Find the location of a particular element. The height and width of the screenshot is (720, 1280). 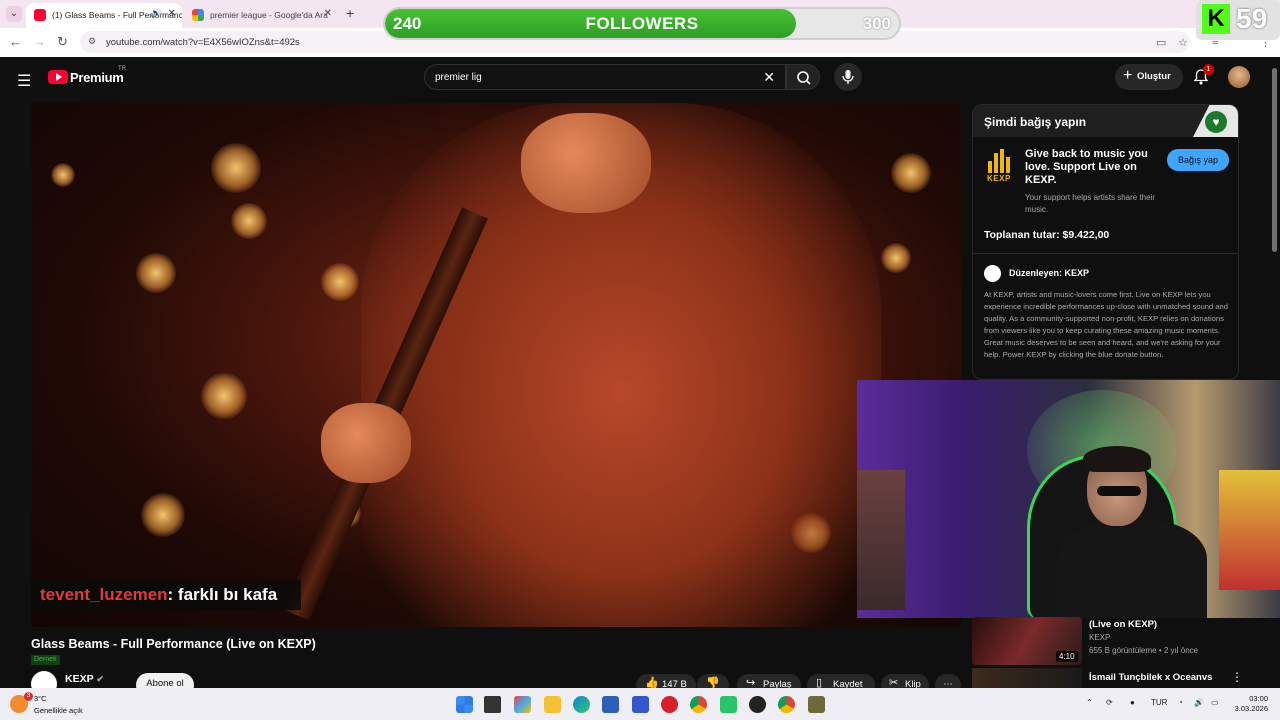

tray-app-icon: ● is located at coordinates (1132, 702).